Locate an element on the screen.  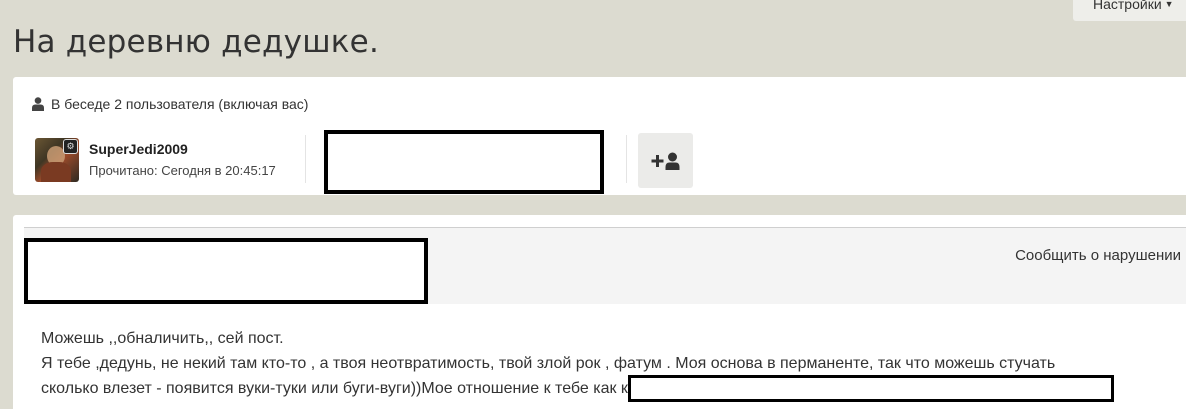
page-title: На деревню дедушке. is located at coordinates (196, 42).